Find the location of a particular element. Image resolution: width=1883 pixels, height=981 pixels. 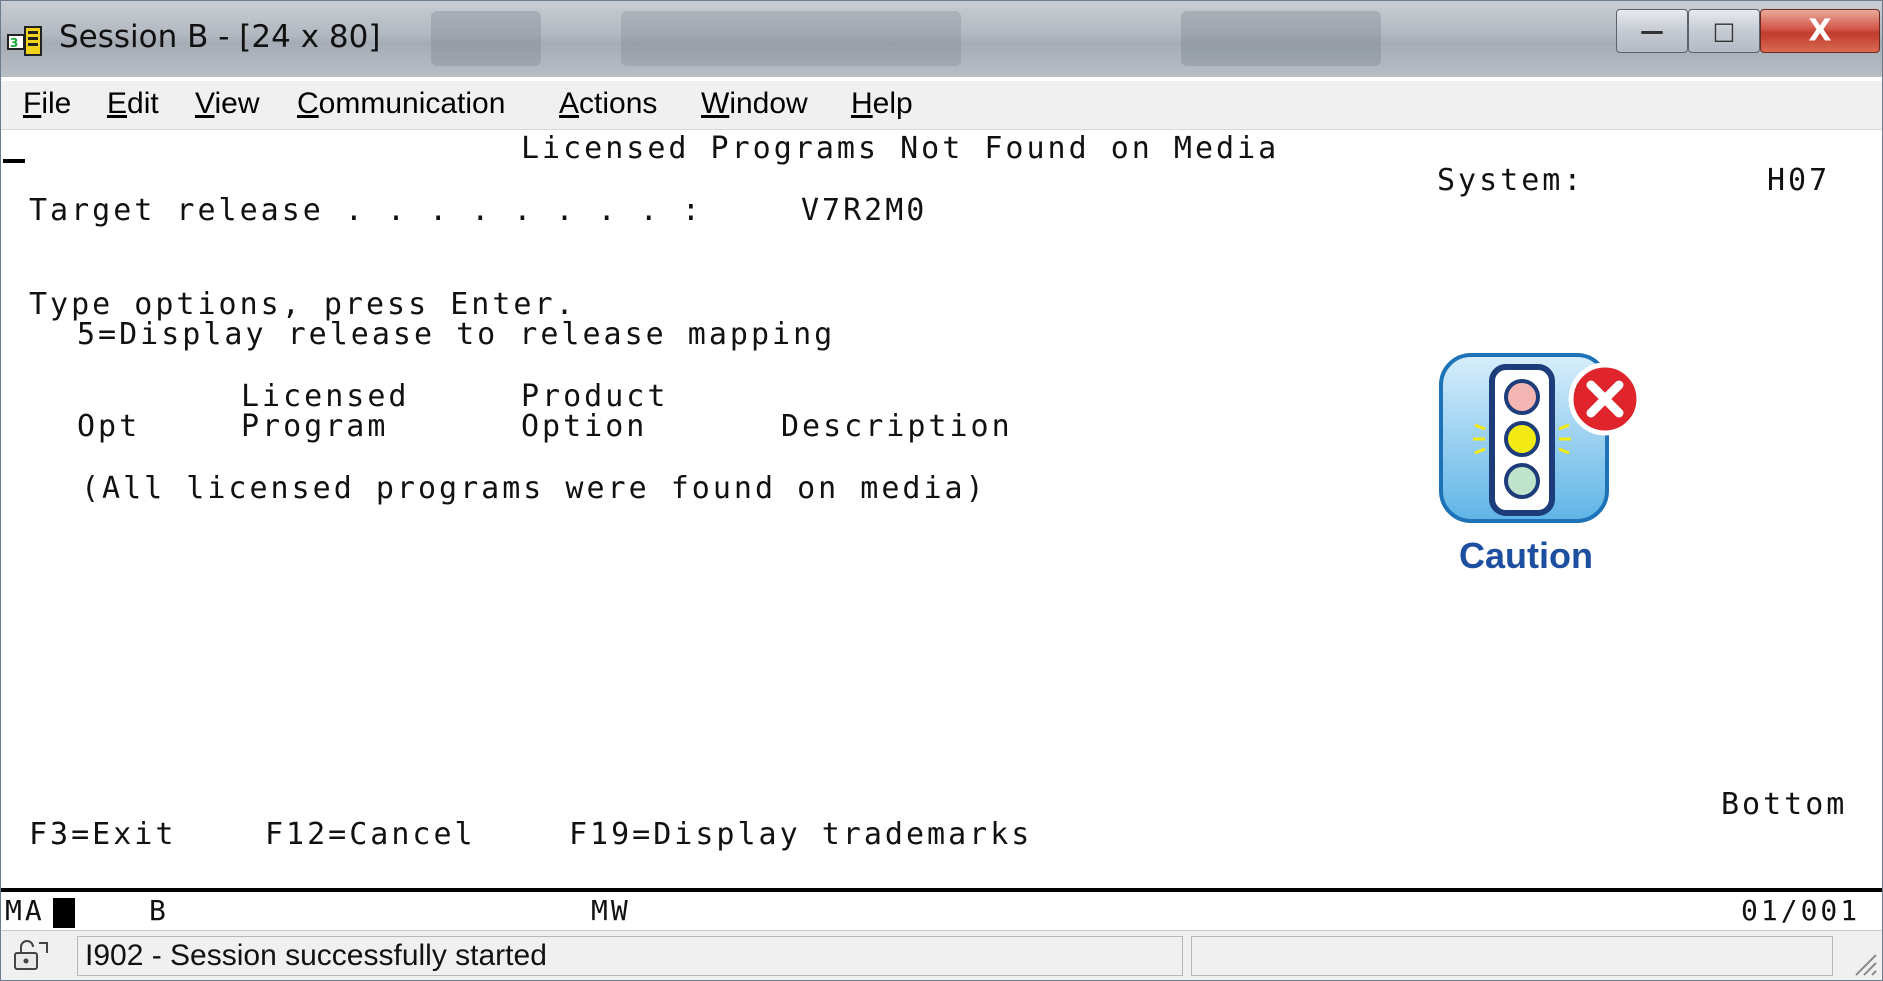

status-message: I902 - Session successfully started is located at coordinates (316, 955).